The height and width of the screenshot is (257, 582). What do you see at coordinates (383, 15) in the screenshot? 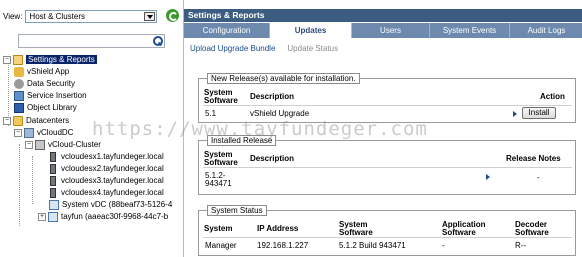
I see `page-title: Settings & Reports` at bounding box center [383, 15].